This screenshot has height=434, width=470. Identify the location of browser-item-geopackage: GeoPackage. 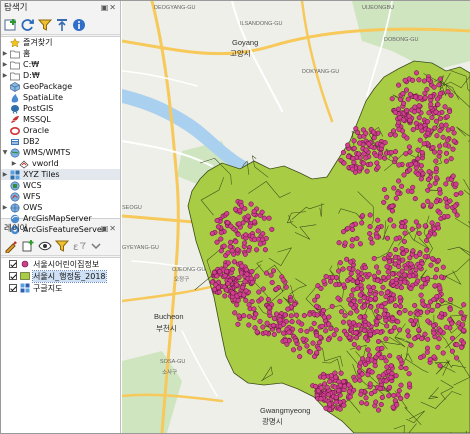
(60, 86).